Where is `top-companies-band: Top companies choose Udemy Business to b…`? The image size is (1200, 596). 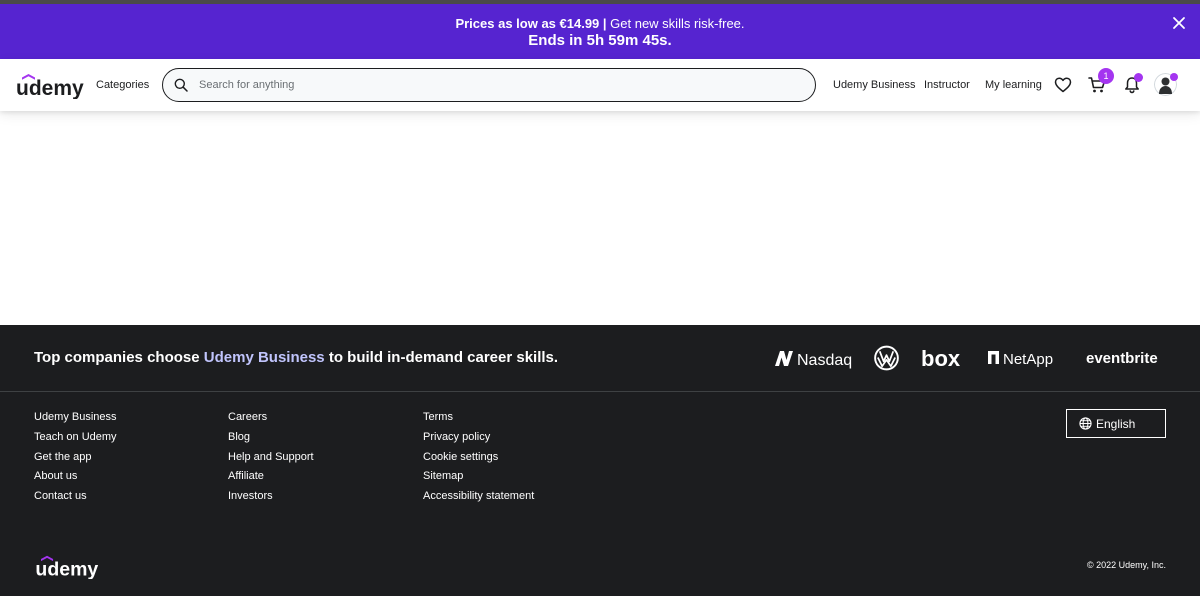 top-companies-band: Top companies choose Udemy Business to b… is located at coordinates (600, 358).